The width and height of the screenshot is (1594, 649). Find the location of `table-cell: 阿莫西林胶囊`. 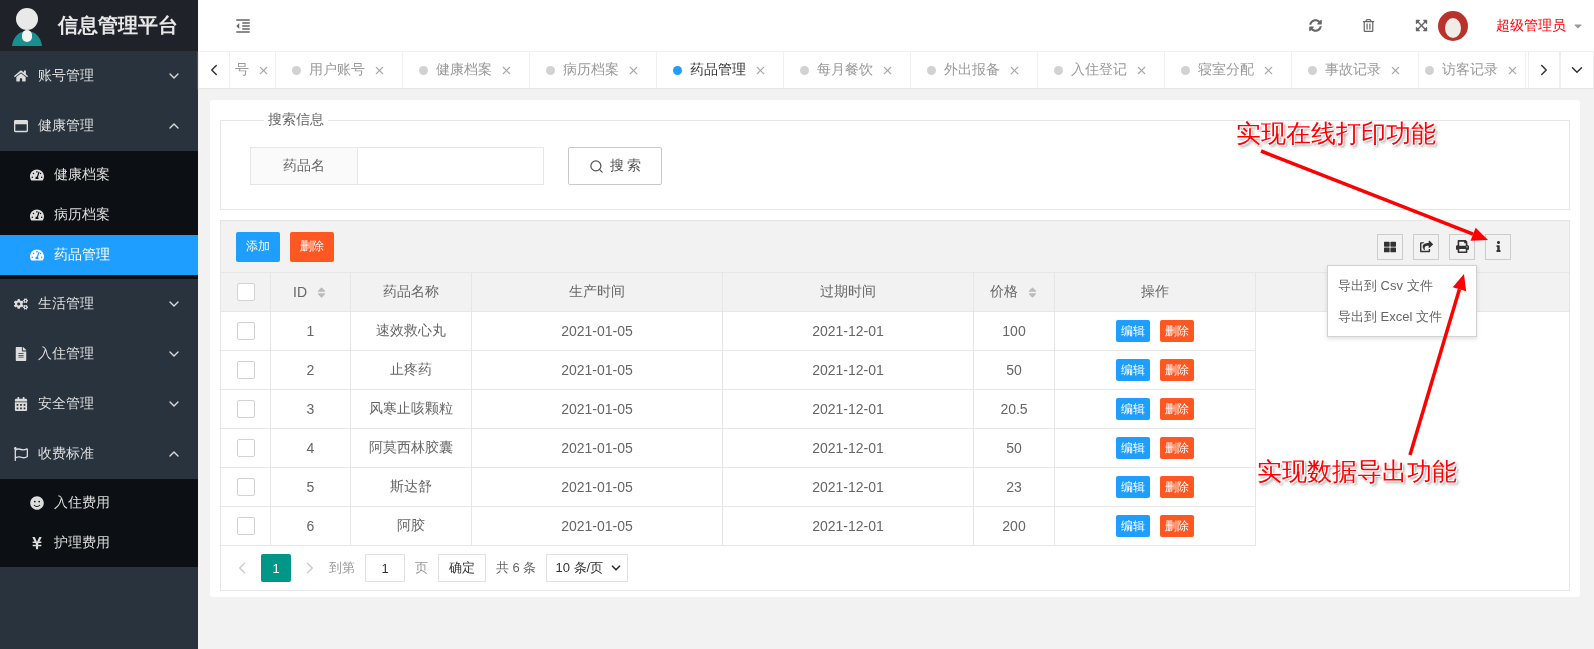

table-cell: 阿莫西林胶囊 is located at coordinates (411, 448).